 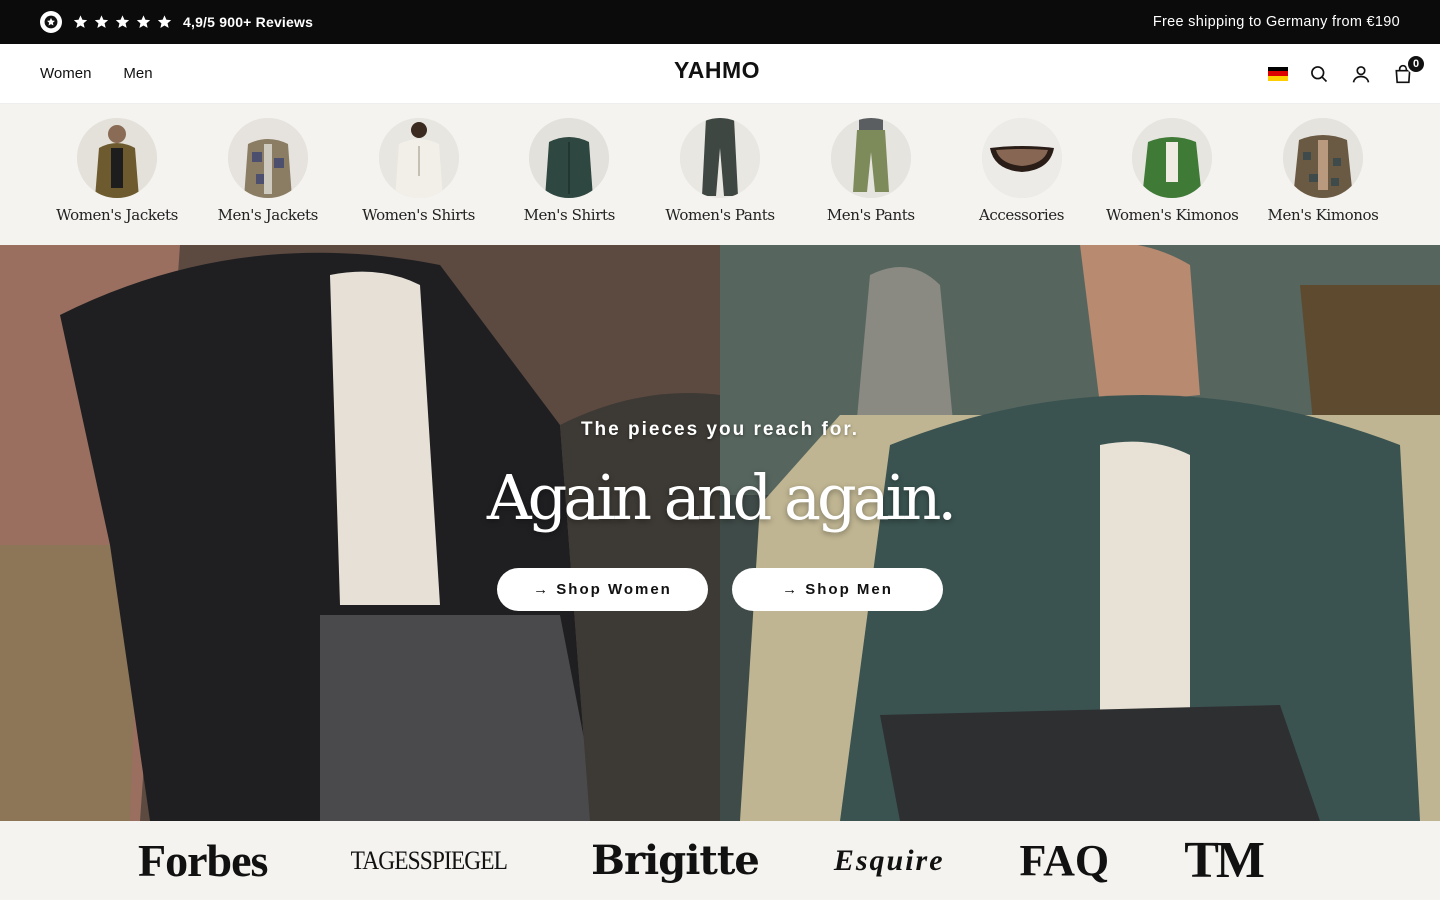 What do you see at coordinates (96, 73) in the screenshot?
I see `main-nav: Women Men` at bounding box center [96, 73].